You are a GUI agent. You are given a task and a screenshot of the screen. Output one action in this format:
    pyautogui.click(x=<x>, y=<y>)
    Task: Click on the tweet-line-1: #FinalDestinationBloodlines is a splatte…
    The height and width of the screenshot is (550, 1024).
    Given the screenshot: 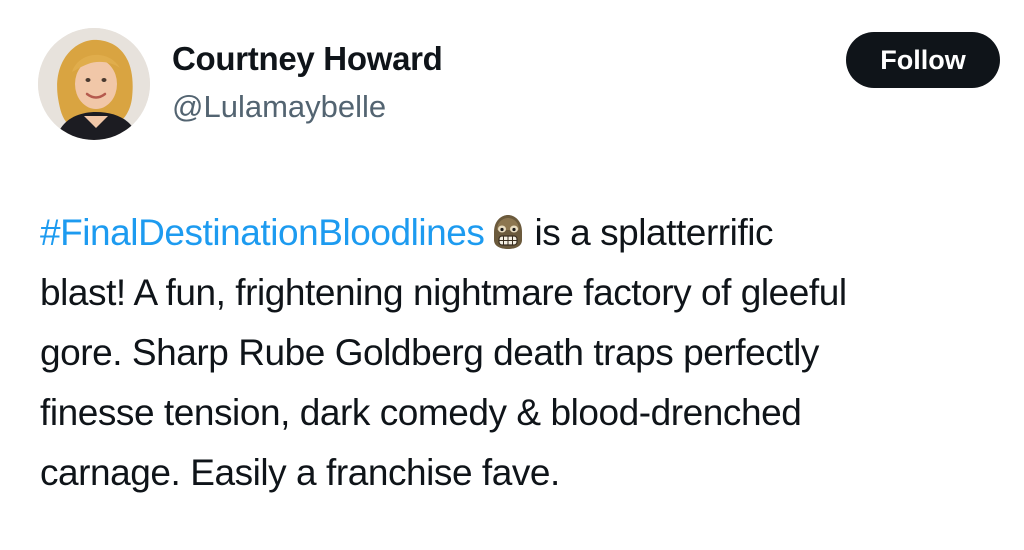 What is the action you would take?
    pyautogui.click(x=530, y=233)
    